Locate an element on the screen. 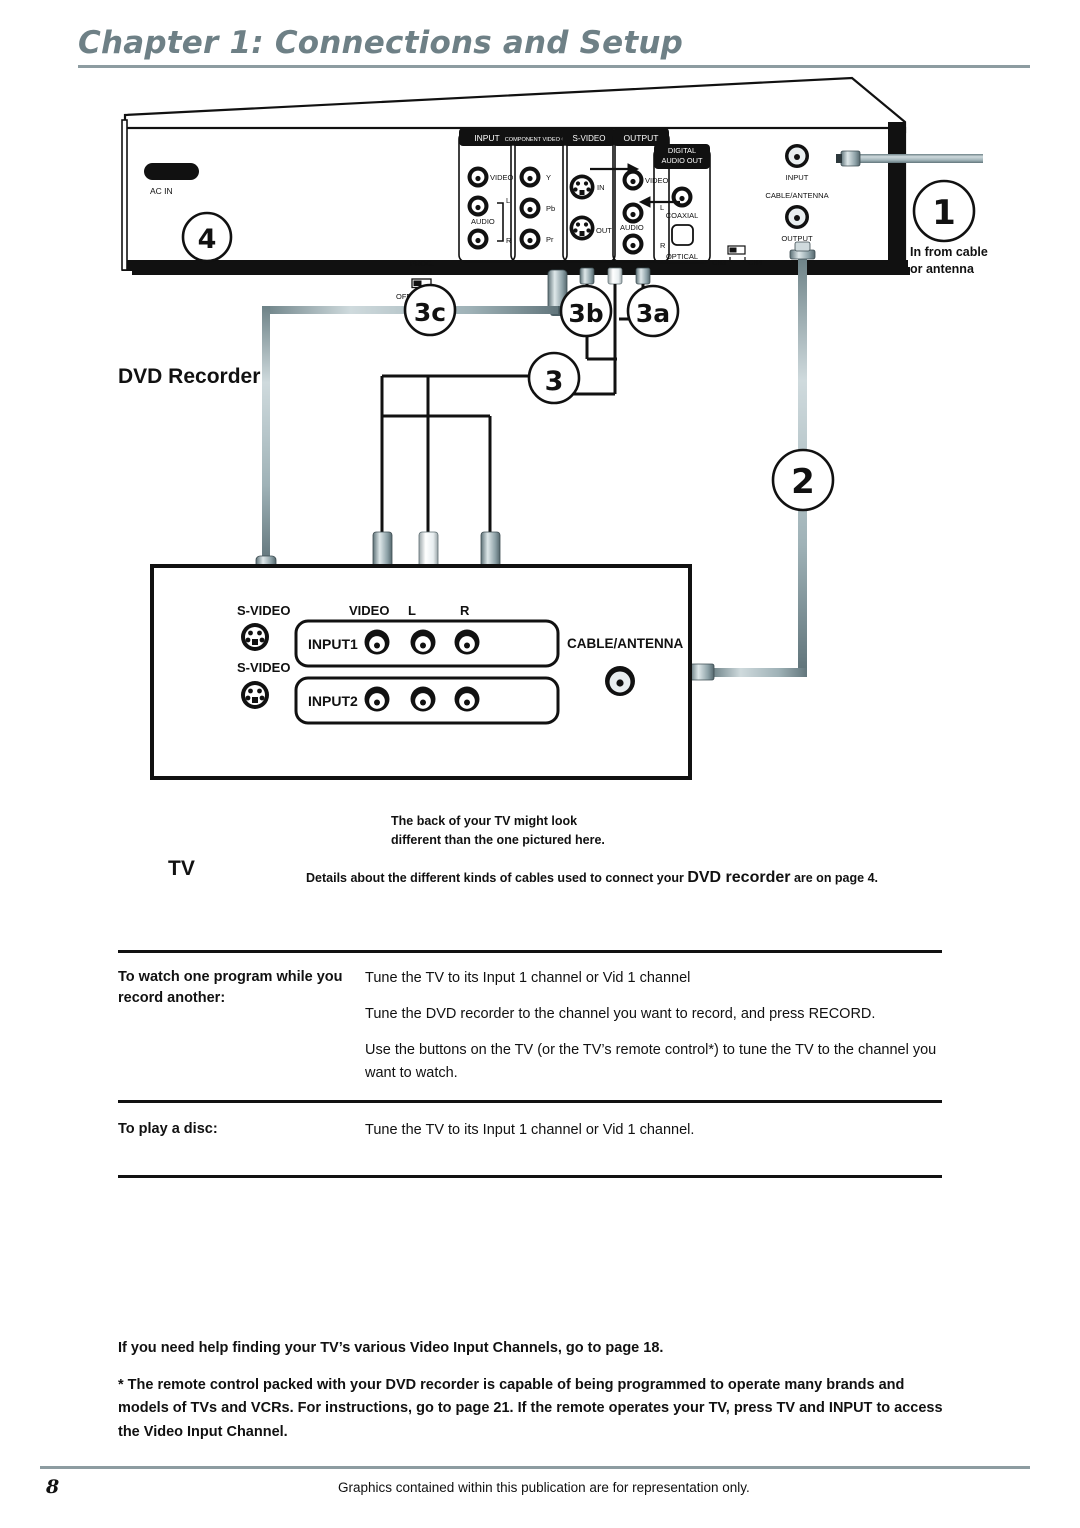  callout-3c: 3c is located at coordinates (430, 310).